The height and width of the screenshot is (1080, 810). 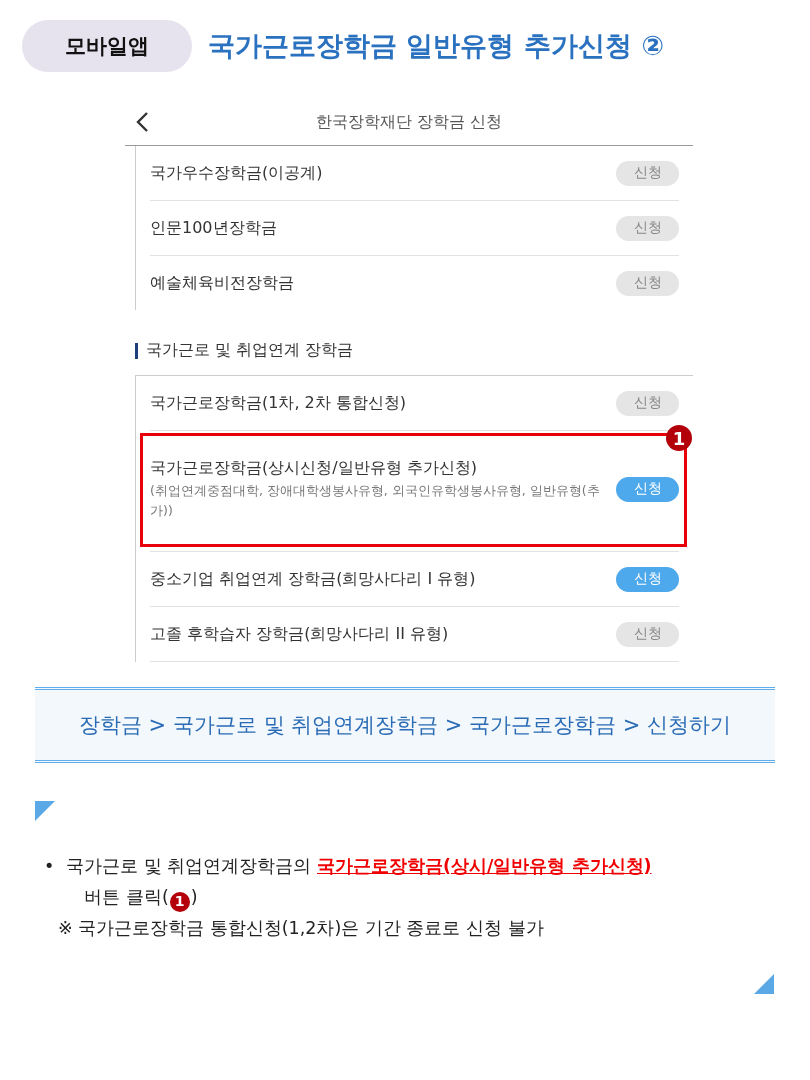 What do you see at coordinates (107, 46) in the screenshot?
I see `app-tag: 모바일앱` at bounding box center [107, 46].